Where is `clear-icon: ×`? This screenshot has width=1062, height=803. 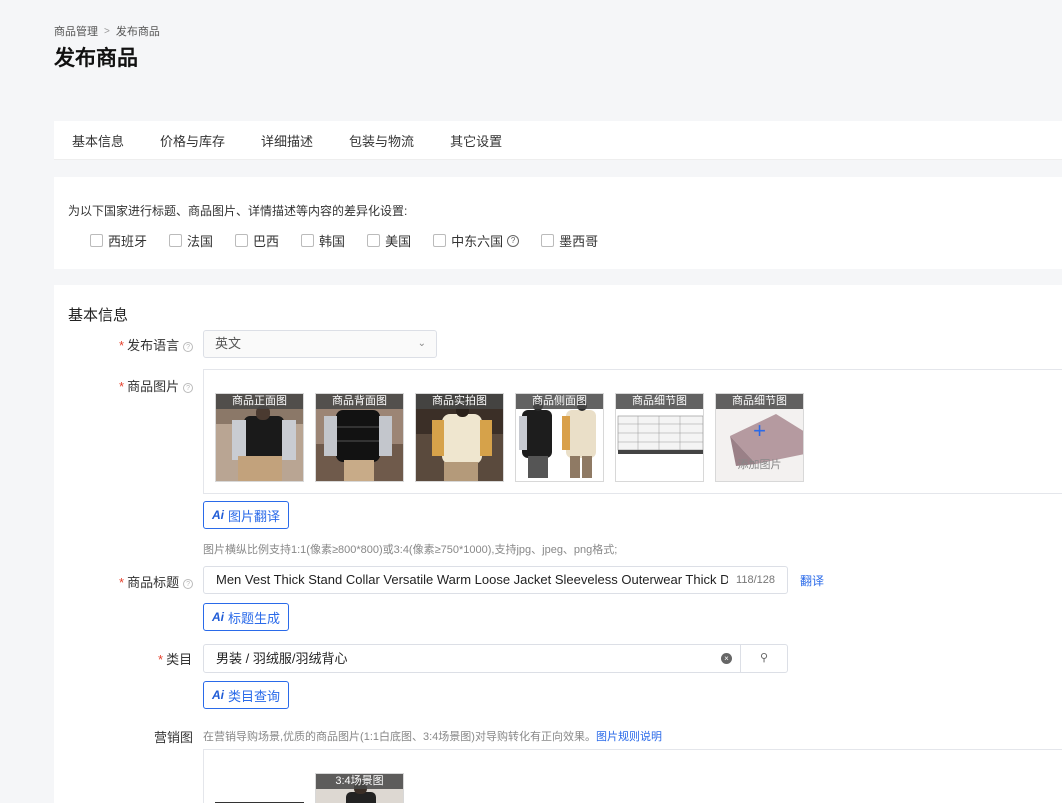
clear-icon: × is located at coordinates (726, 658).